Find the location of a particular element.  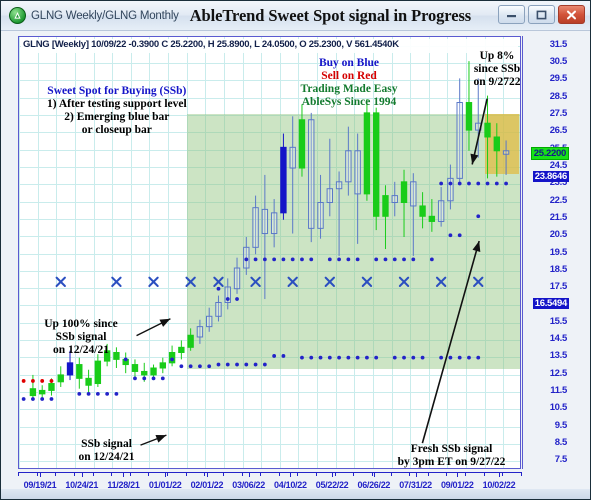

annotation-up-8-percent: Up 8% since SSb on 9/2722 is located at coordinates (488, 69).